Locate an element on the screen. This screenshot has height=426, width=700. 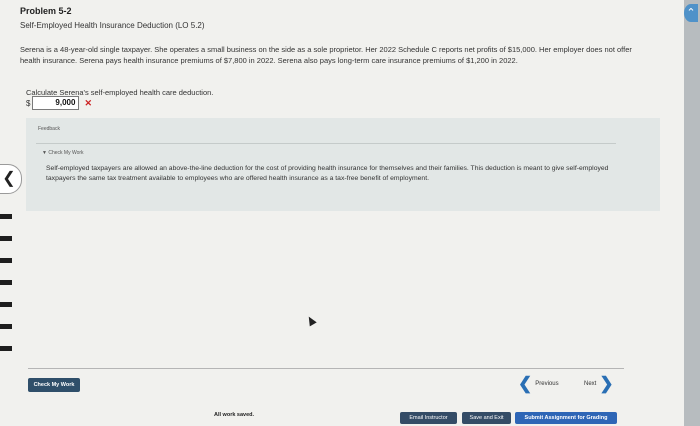
currency-symbol: $ is located at coordinates (28, 103).